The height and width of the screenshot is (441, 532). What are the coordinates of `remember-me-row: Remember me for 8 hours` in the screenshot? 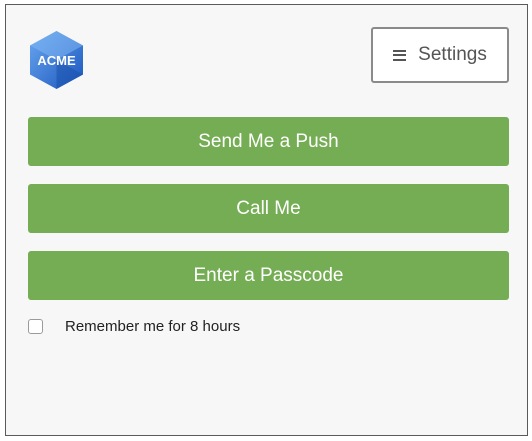 It's located at (134, 326).